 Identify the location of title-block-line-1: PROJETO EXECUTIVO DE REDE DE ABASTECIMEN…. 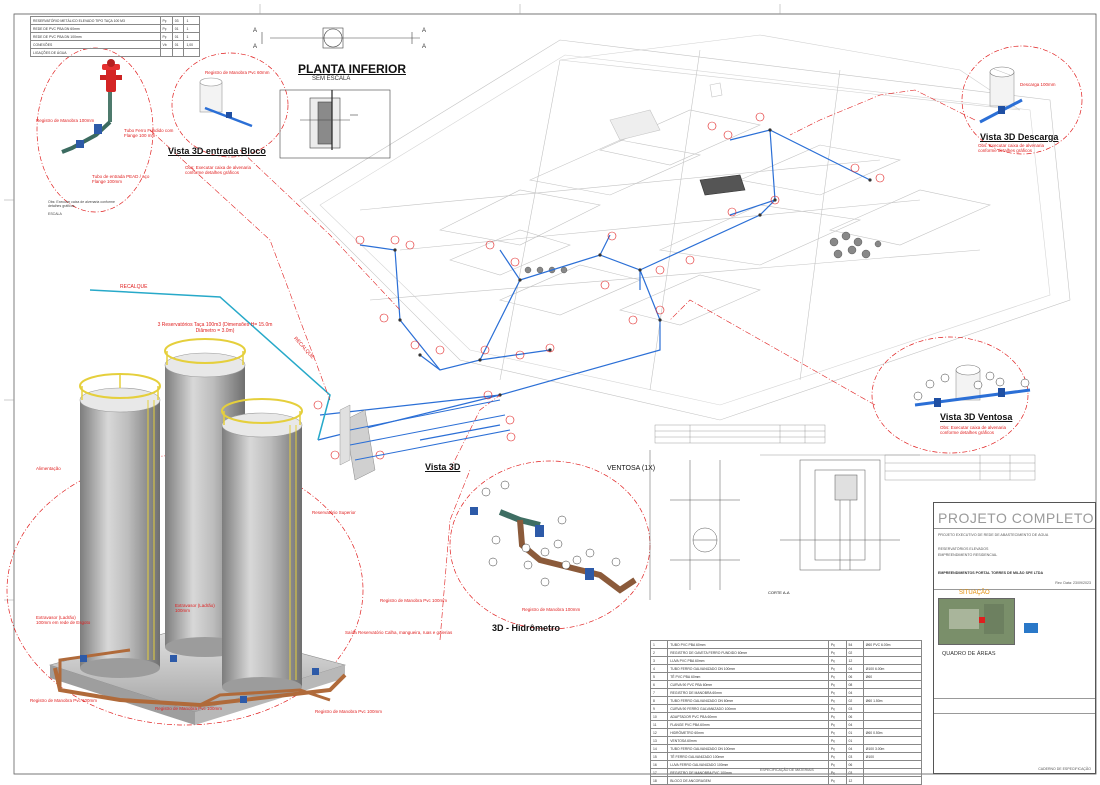
(993, 535).